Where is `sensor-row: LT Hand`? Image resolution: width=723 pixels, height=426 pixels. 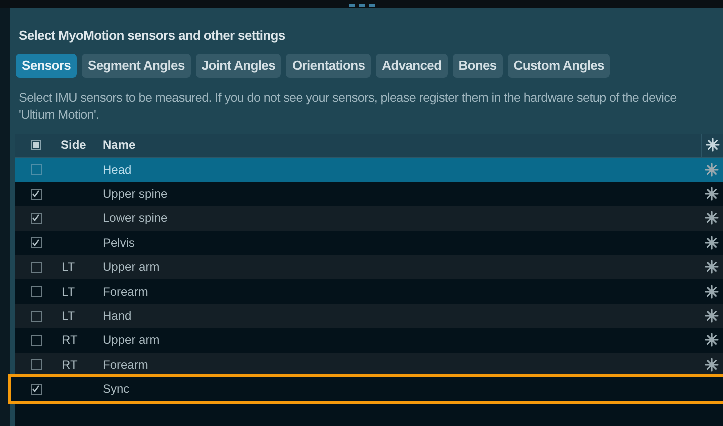
sensor-row: LT Hand is located at coordinates (369, 316).